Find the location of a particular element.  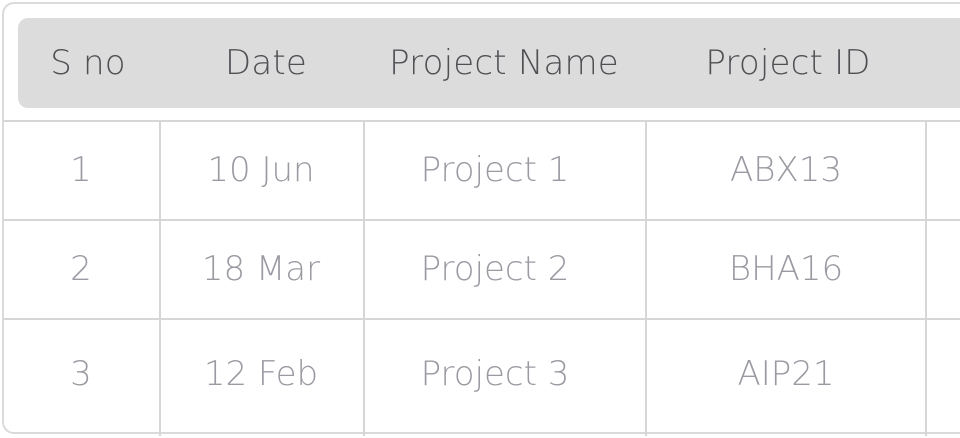

table-cell-project-id: ABX13 is located at coordinates (786, 170).